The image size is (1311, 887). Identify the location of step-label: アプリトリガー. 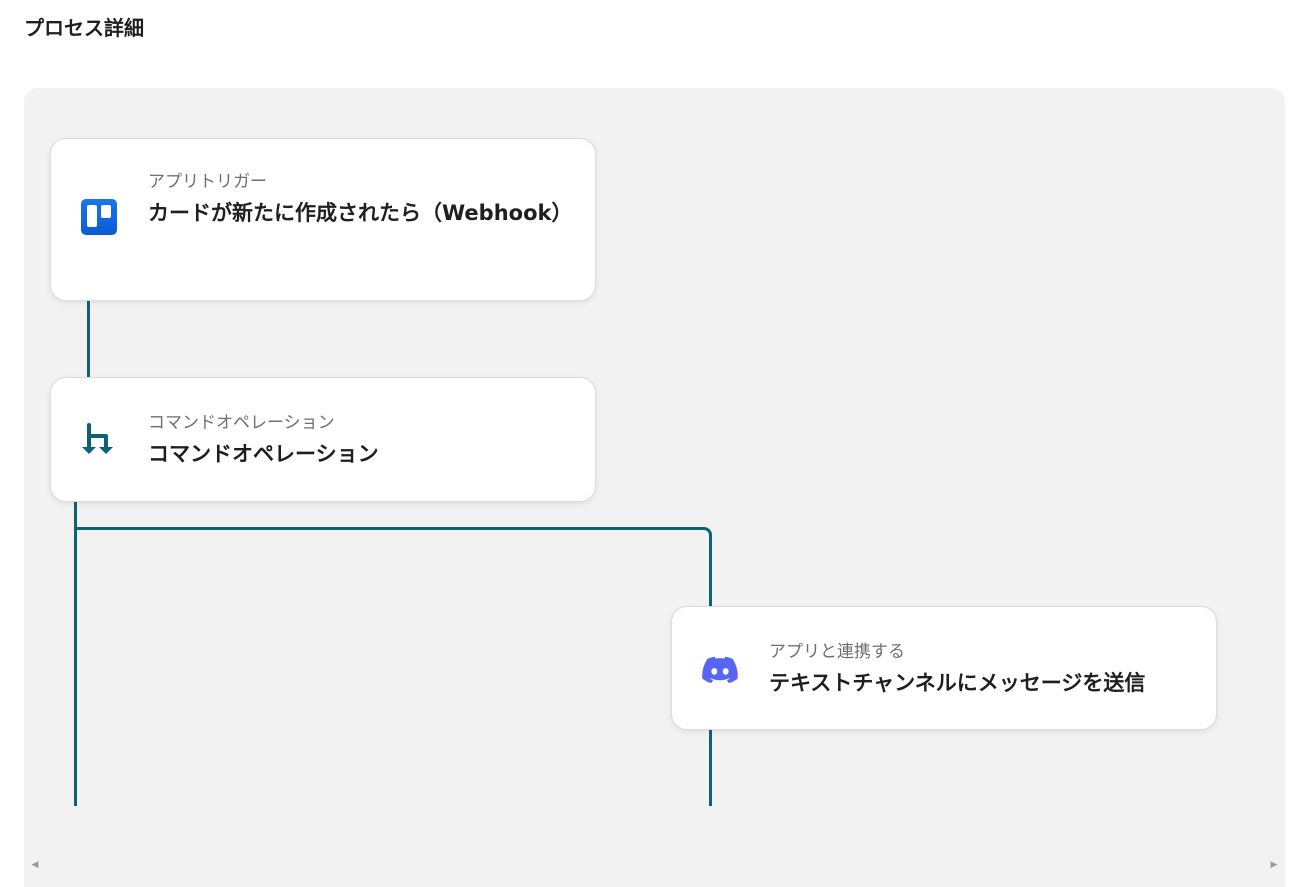
(207, 182).